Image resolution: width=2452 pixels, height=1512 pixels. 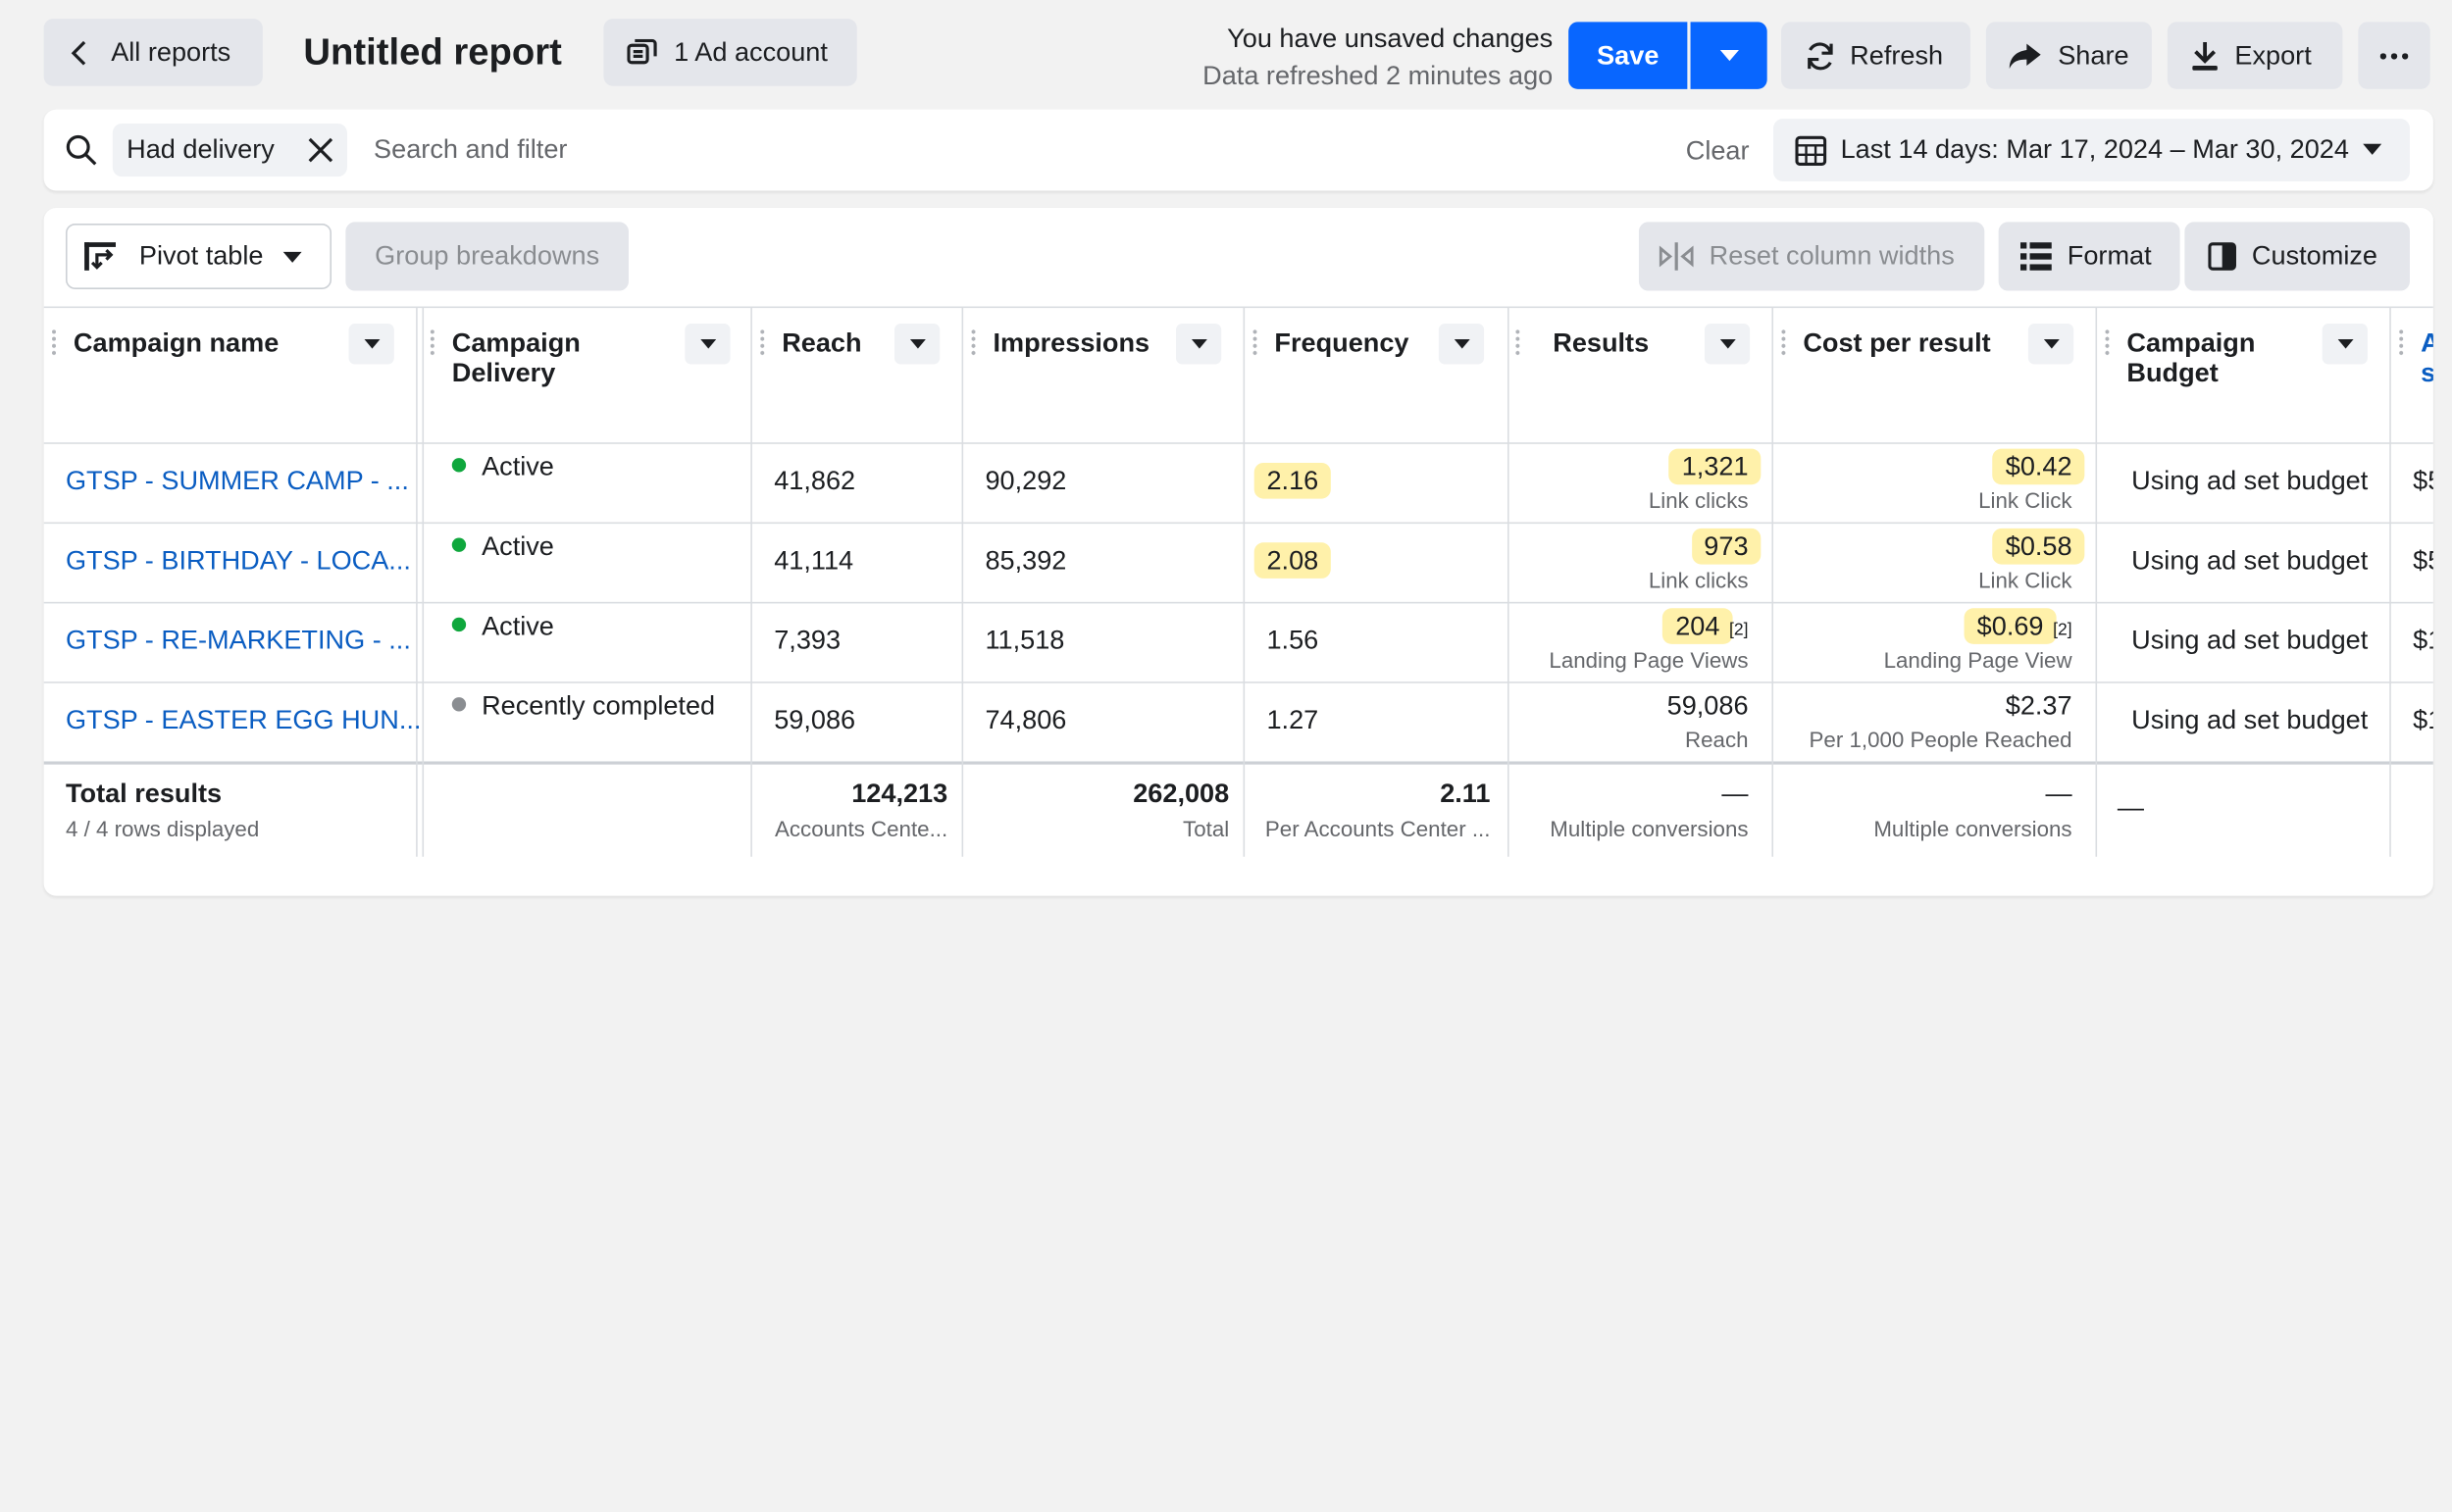 I want to click on column-header-results: Results, so click(x=1601, y=343).